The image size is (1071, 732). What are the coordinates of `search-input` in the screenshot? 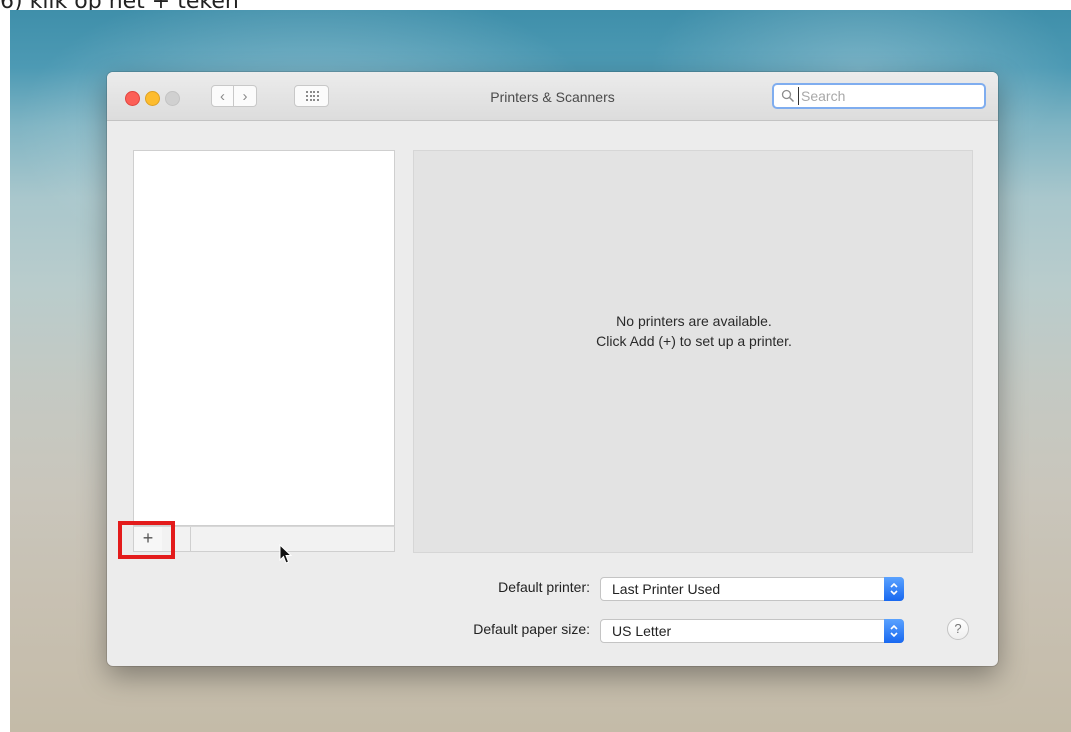 It's located at (889, 96).